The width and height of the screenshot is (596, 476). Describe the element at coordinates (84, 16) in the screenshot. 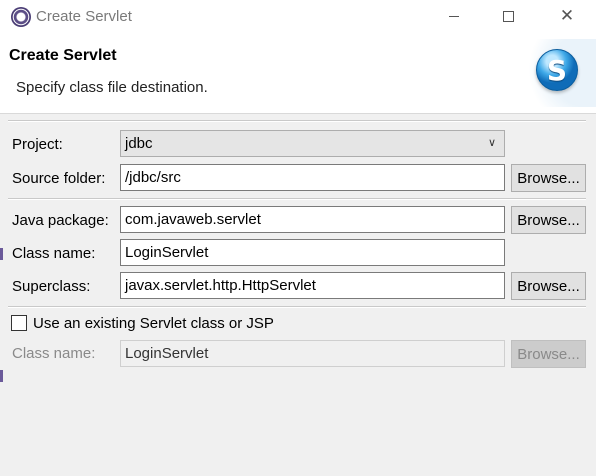

I see `window-title: Create Servlet` at that location.